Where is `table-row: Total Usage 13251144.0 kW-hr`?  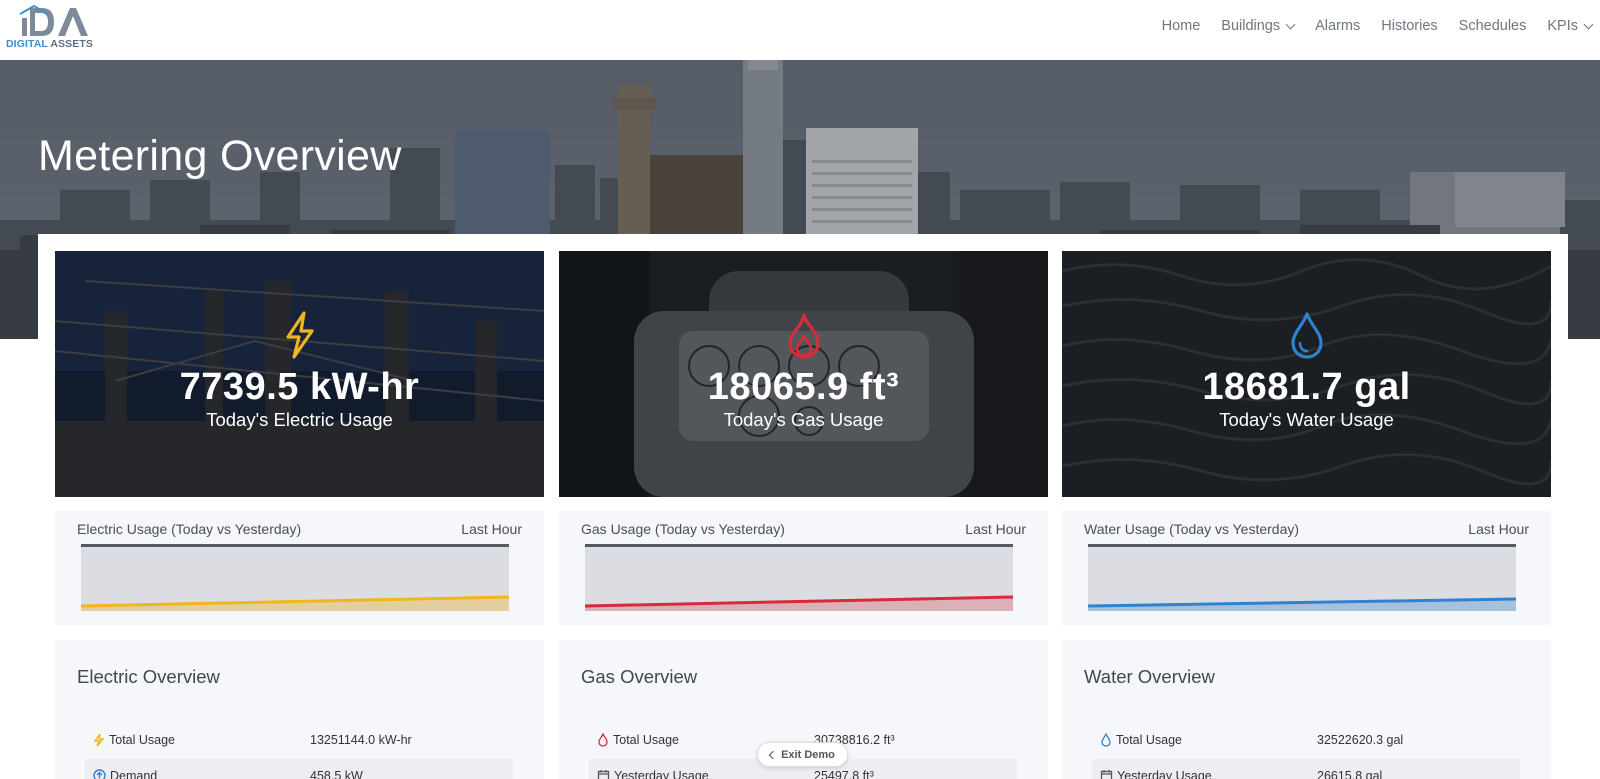
table-row: Total Usage 13251144.0 kW-hr is located at coordinates (299, 739).